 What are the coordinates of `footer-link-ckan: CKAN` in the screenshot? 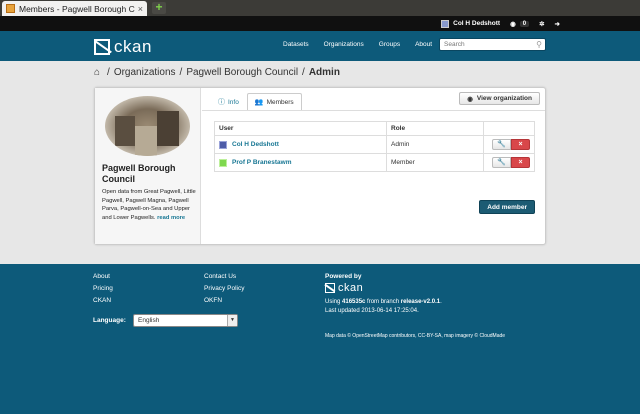 It's located at (103, 300).